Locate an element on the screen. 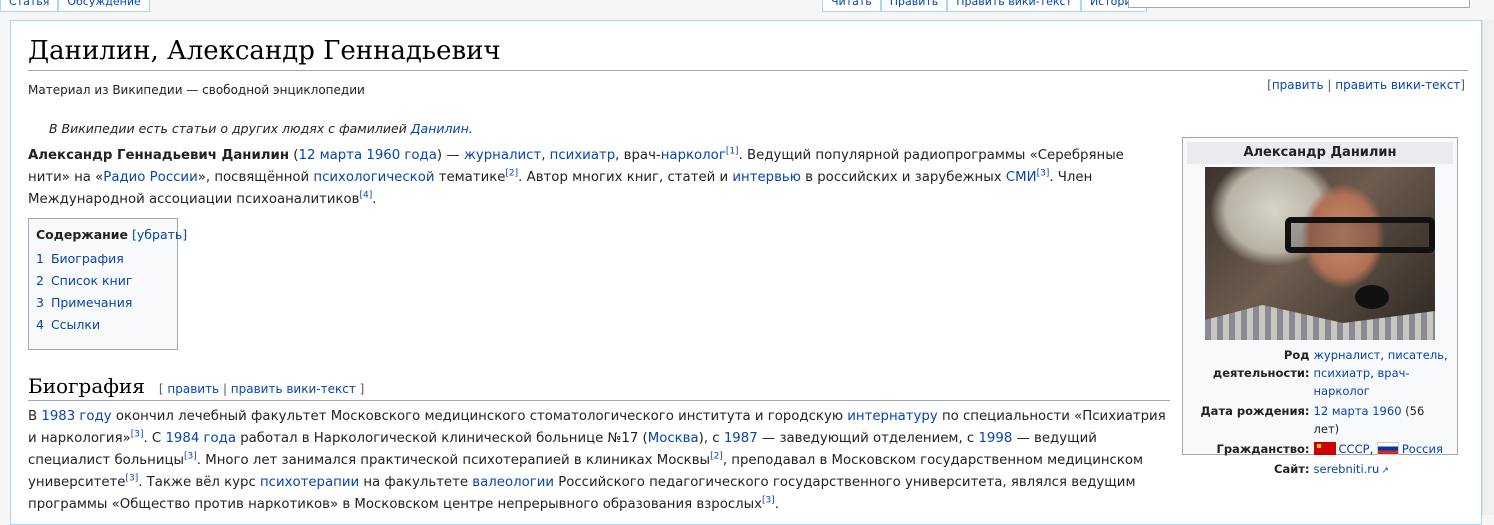  link-ussr: СССР is located at coordinates (1354, 449).